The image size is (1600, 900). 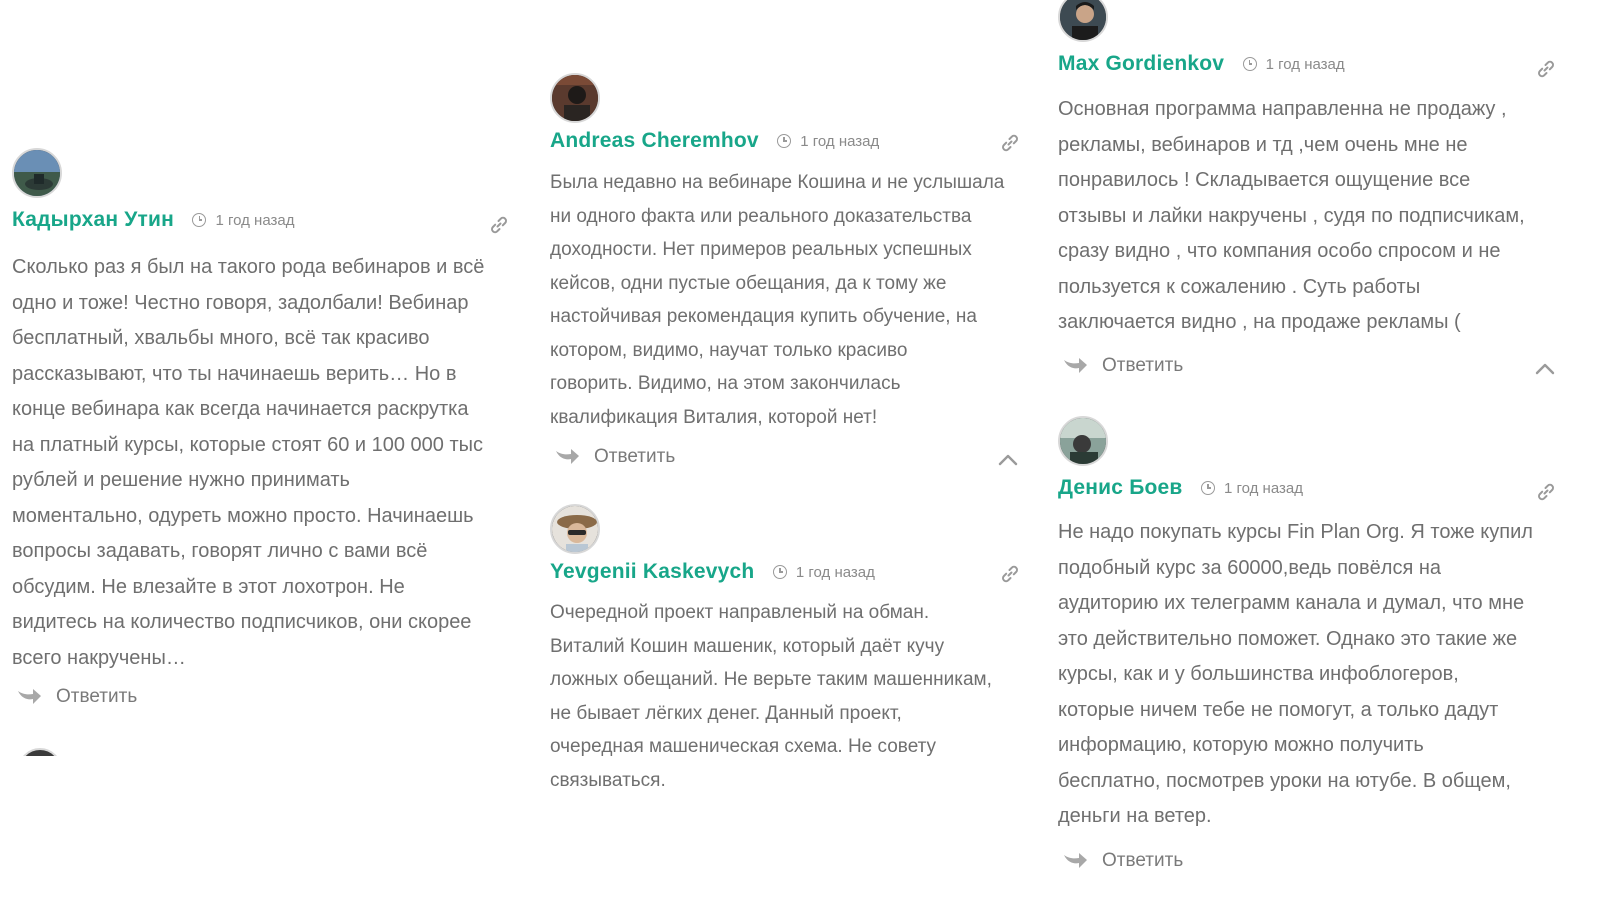 I want to click on comment-line: заключается видно , на продаже рекламы (, so click(x=1259, y=322).